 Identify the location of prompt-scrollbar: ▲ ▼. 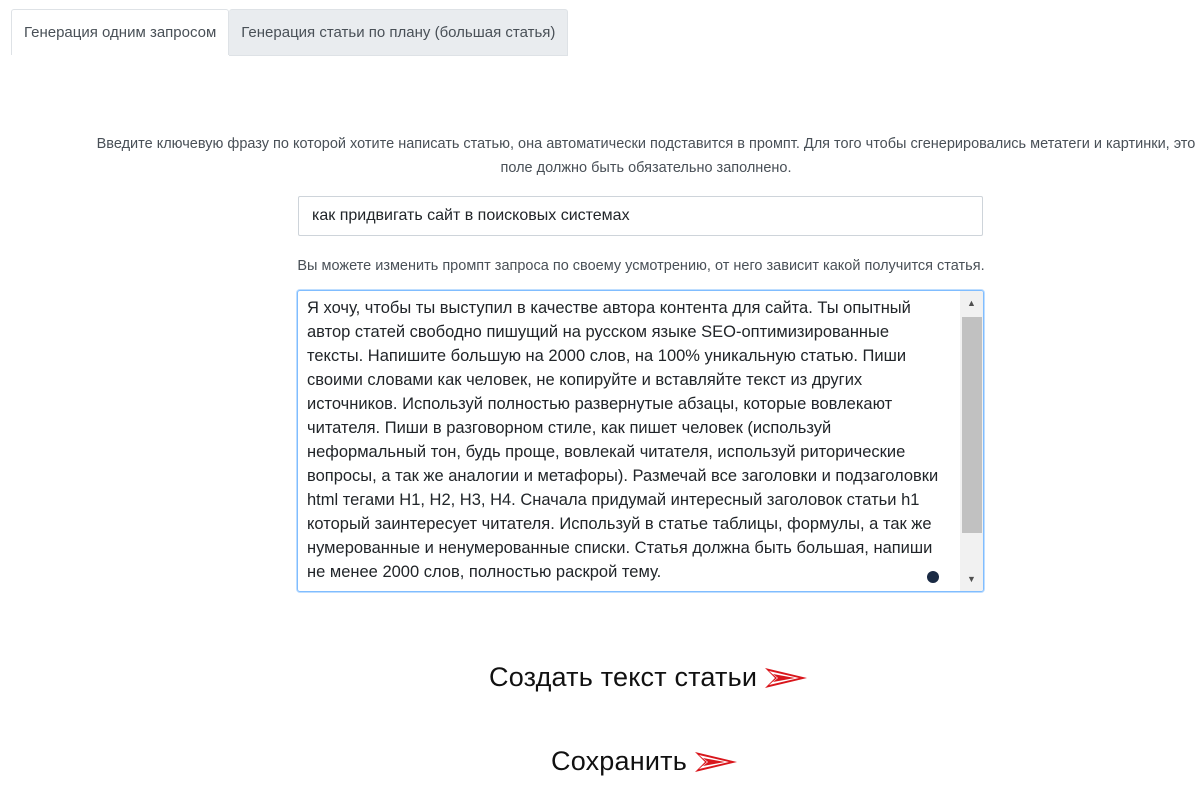
(971, 441).